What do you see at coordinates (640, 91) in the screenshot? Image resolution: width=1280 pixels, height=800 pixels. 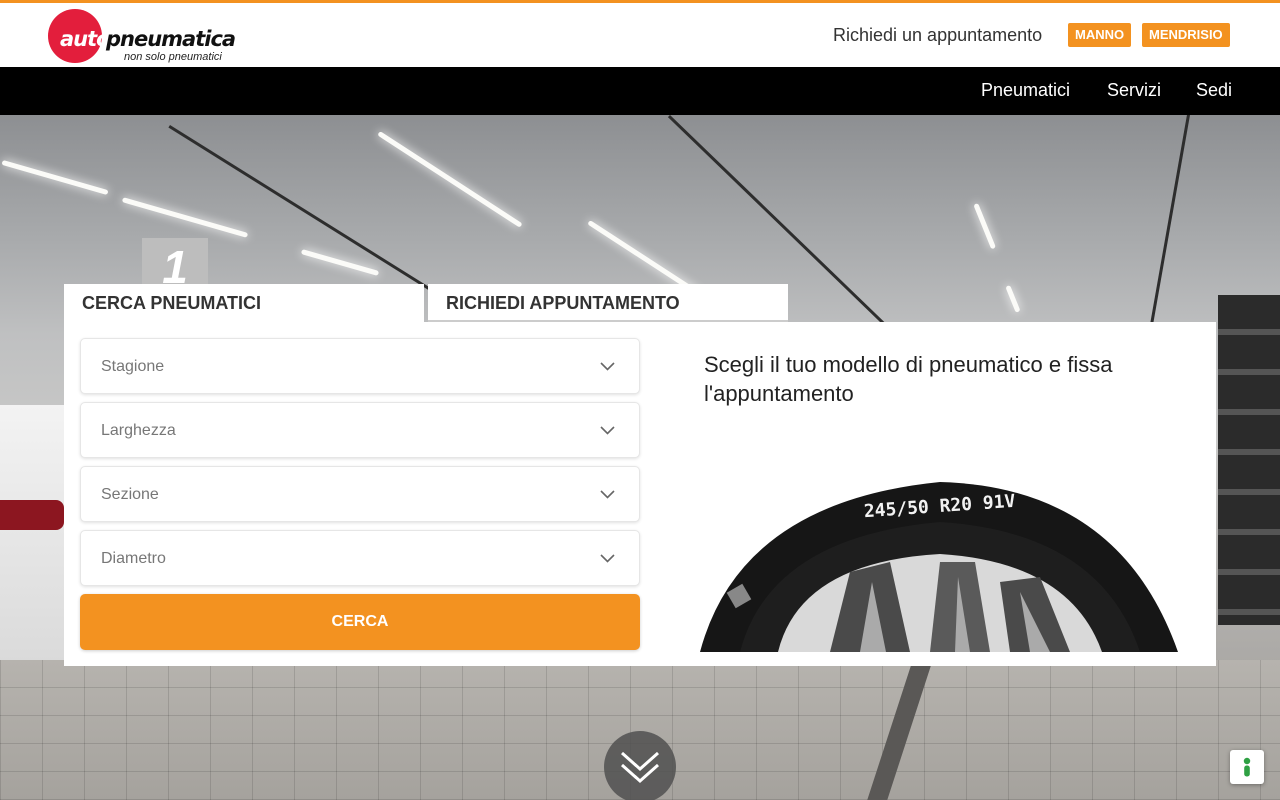 I see `main-nav: Pneumatici Servizi Sedi` at bounding box center [640, 91].